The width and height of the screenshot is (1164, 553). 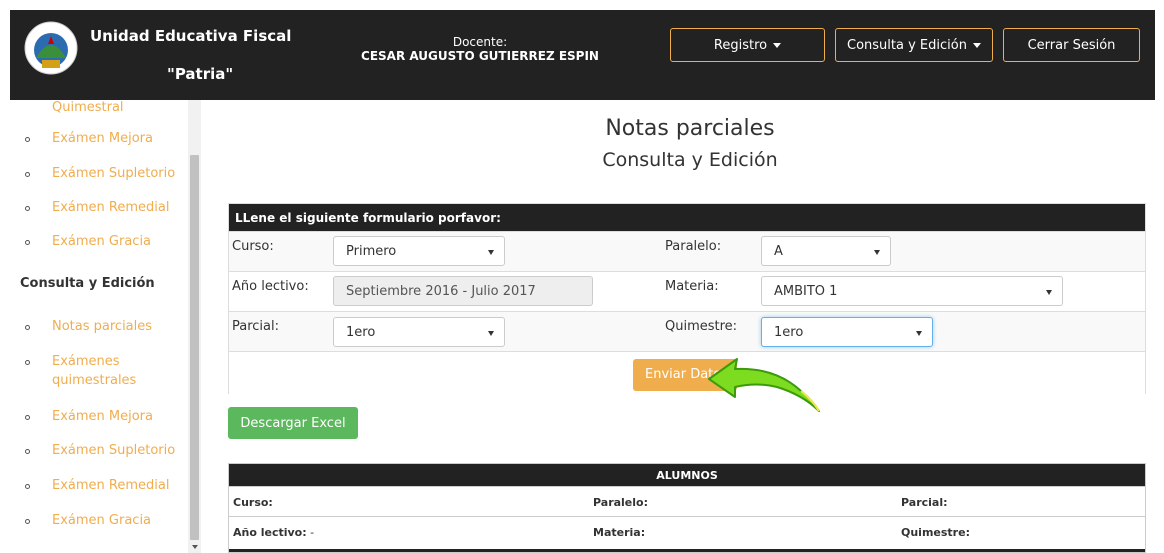 I want to click on materia-select: AMBITO 1, so click(x=912, y=291).